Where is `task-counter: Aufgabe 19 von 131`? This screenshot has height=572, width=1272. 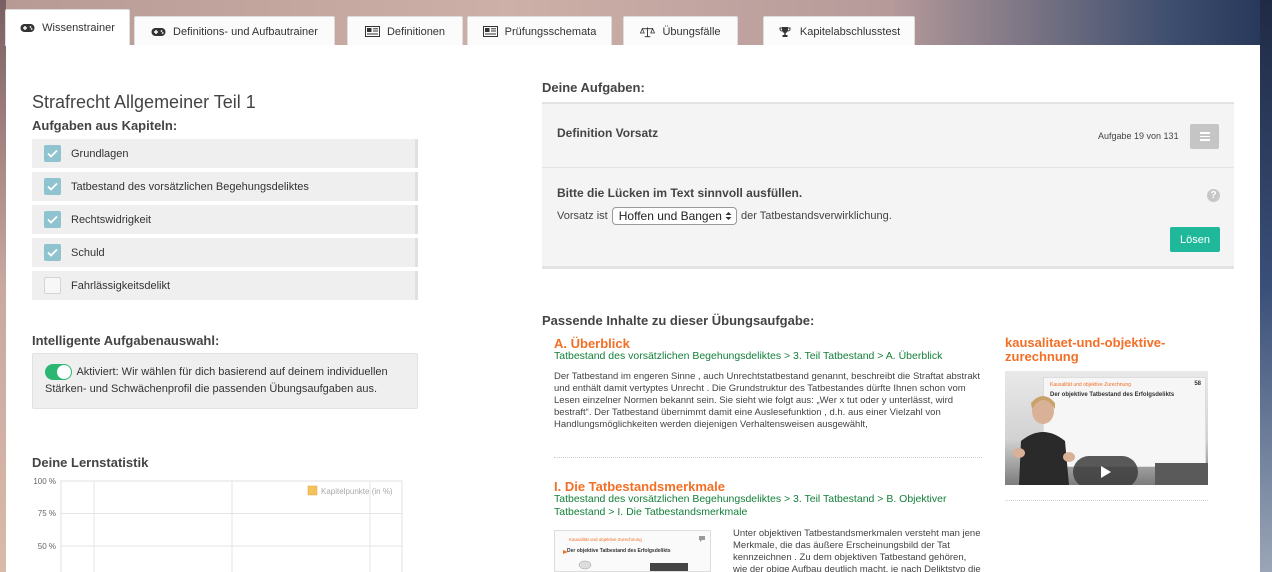 task-counter: Aufgabe 19 von 131 is located at coordinates (1138, 136).